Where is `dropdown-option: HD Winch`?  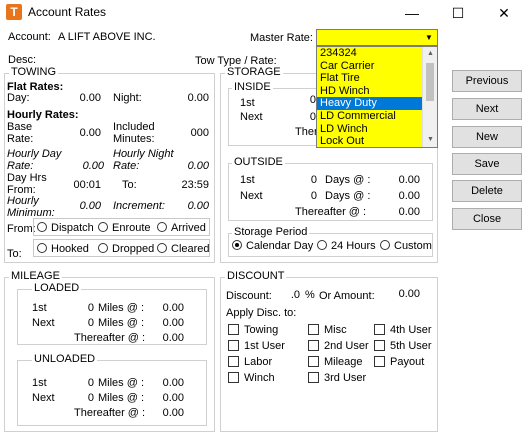 dropdown-option: HD Winch is located at coordinates (370, 91).